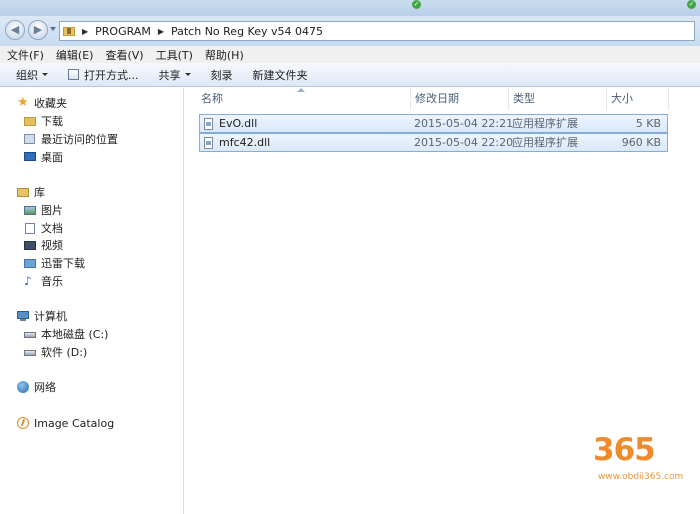 The image size is (700, 514). I want to click on nav-label: 库, so click(39, 192).